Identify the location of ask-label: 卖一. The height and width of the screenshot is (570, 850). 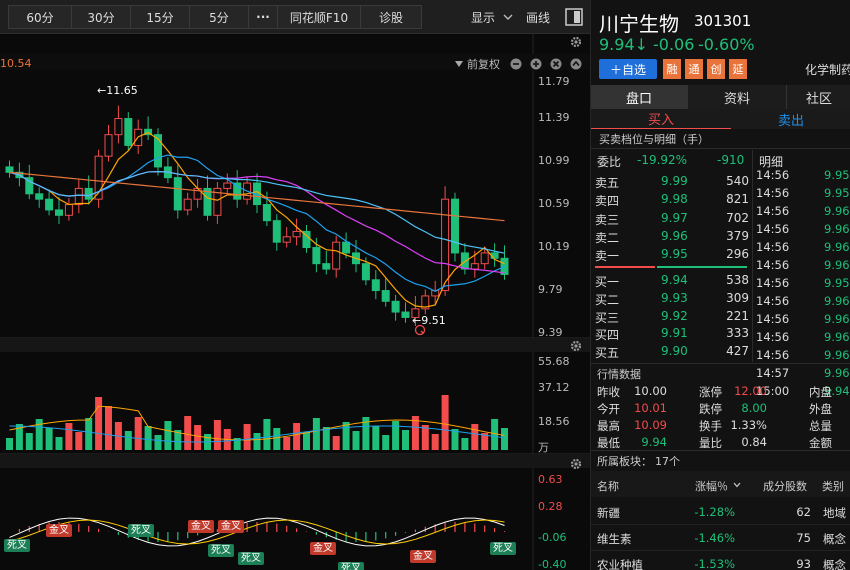
(607, 256).